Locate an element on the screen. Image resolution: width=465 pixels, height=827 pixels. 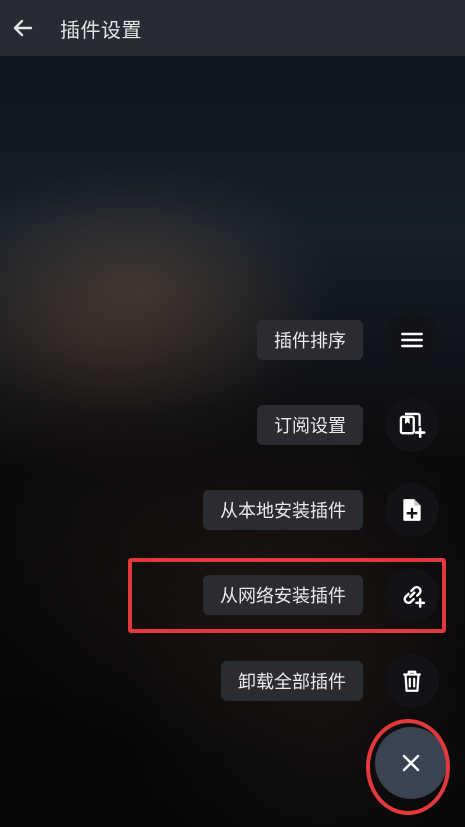
hamburger-menu-icon is located at coordinates (412, 340).